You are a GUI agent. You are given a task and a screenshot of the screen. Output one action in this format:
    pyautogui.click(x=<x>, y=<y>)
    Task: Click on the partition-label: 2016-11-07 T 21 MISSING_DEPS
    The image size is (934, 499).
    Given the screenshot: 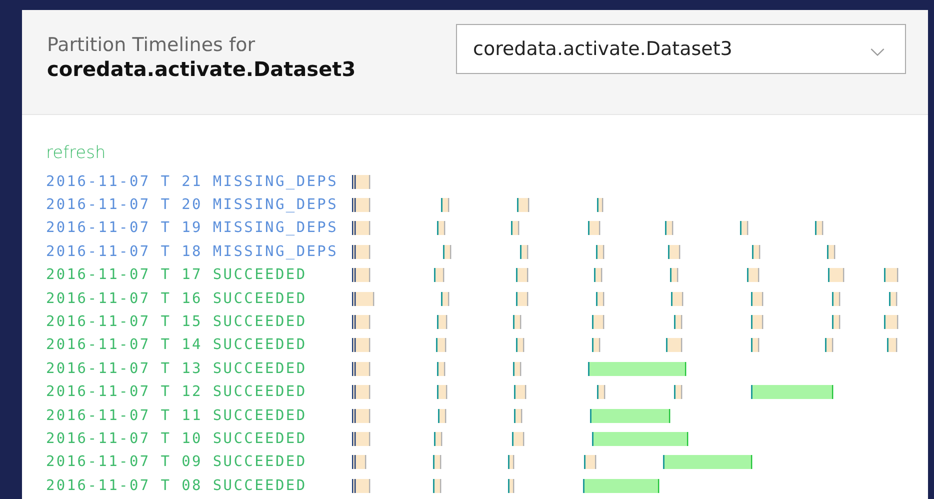 What is the action you would take?
    pyautogui.click(x=193, y=182)
    